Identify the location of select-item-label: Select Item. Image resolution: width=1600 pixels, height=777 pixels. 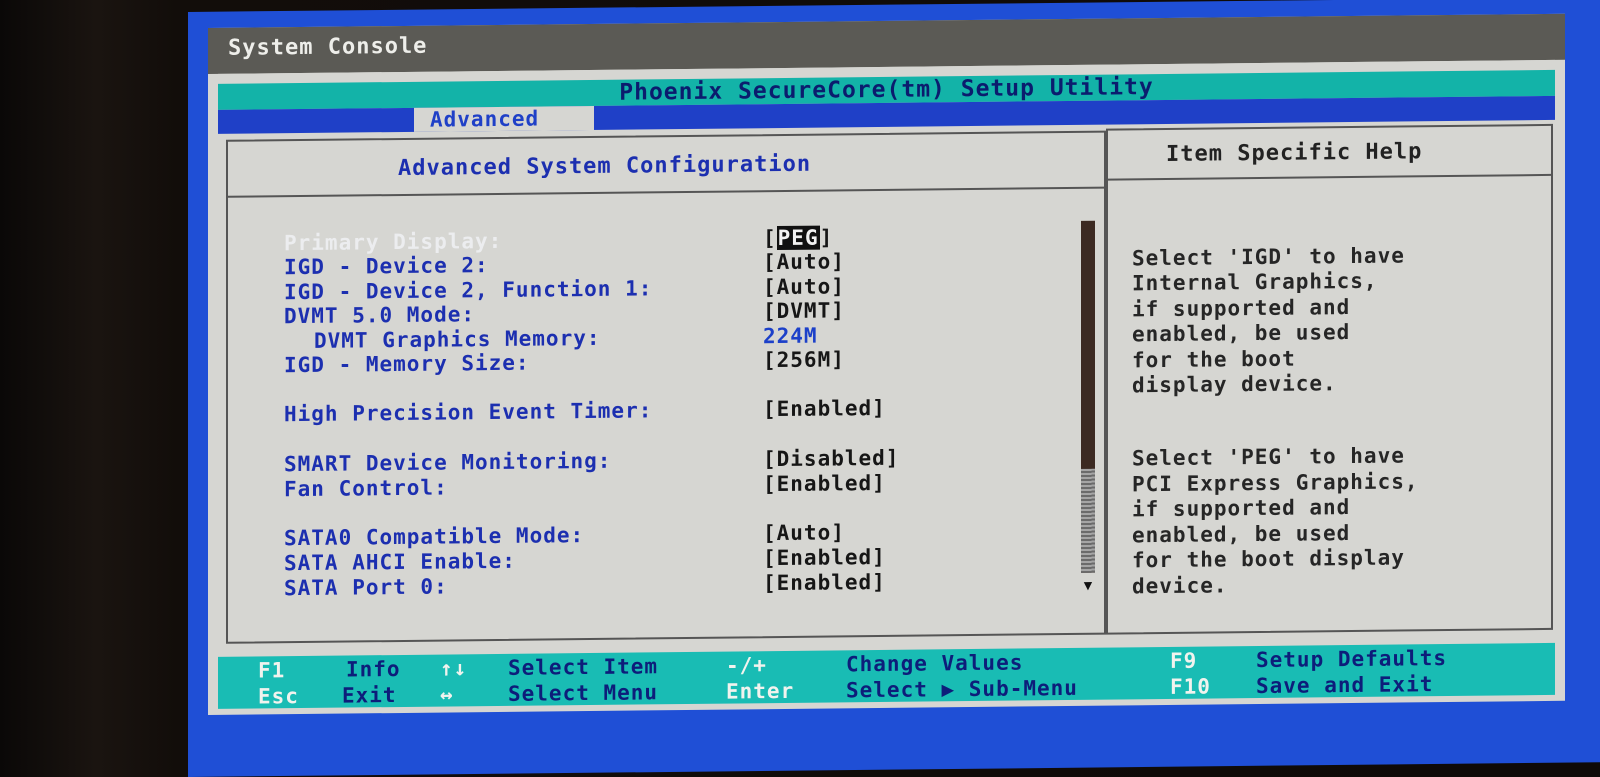
(583, 667).